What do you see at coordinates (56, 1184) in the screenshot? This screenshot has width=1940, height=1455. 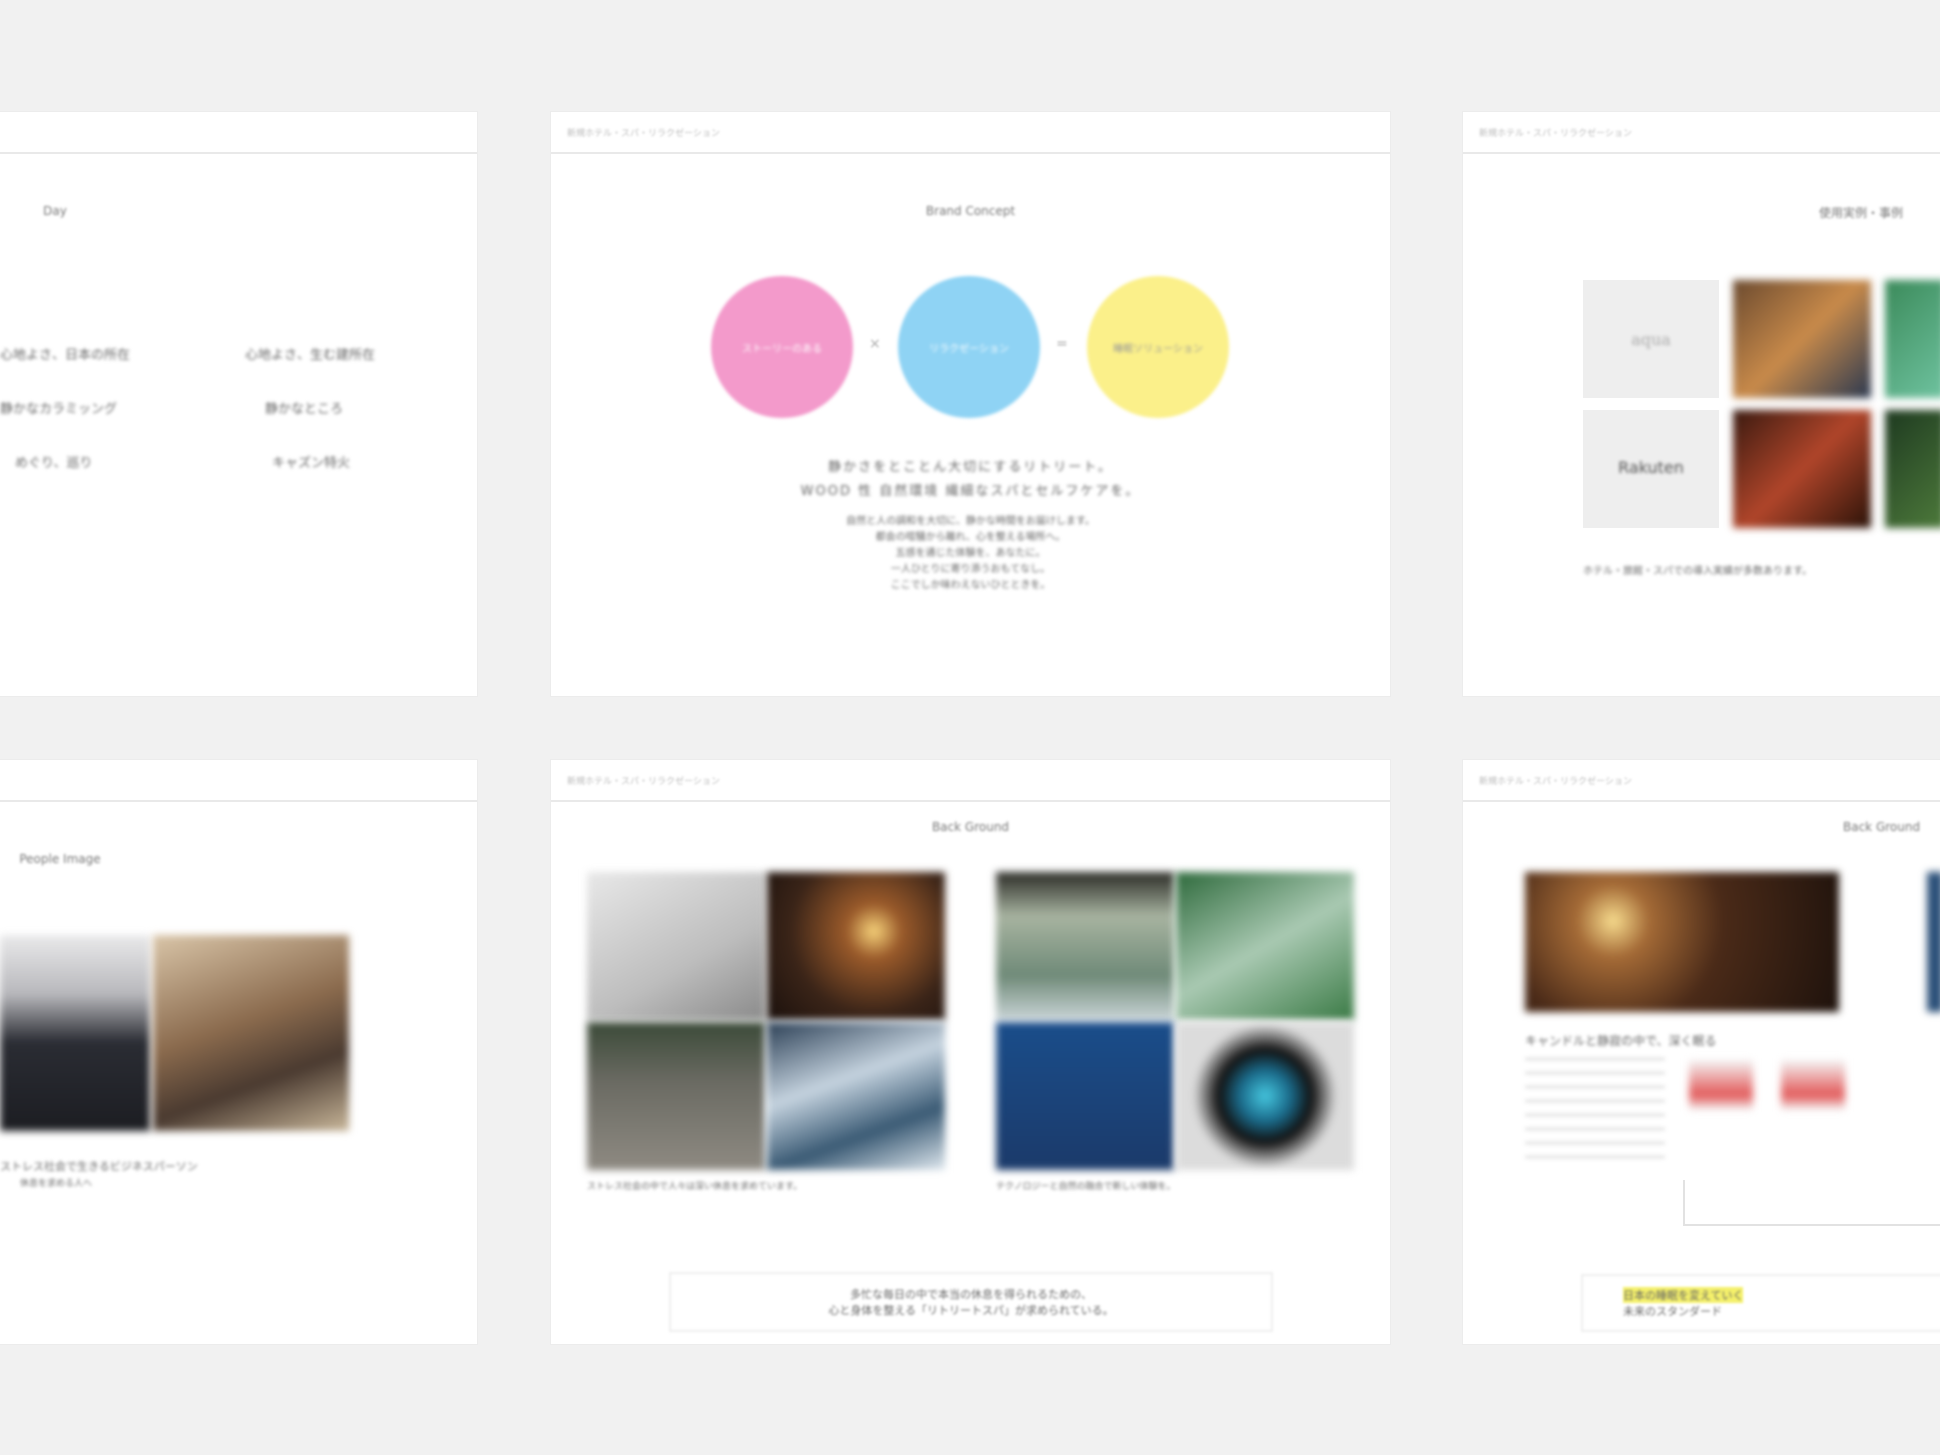 I see `caption: 休息を求める人へ` at bounding box center [56, 1184].